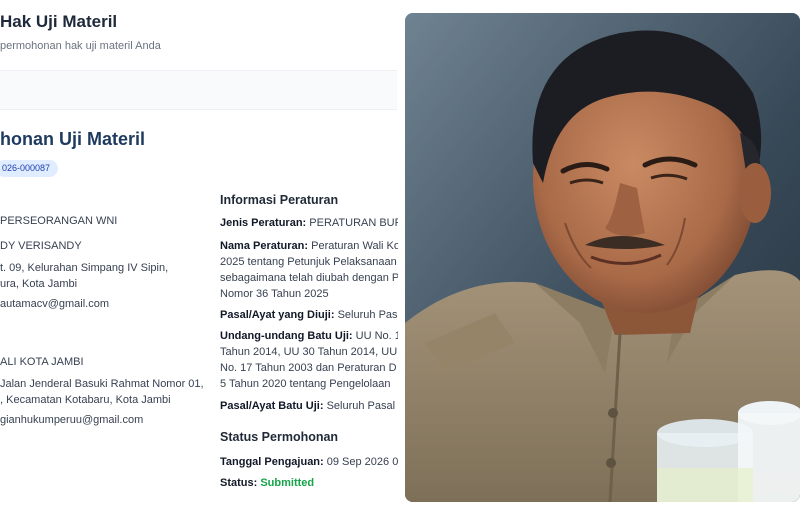 The height and width of the screenshot is (511, 800). Describe the element at coordinates (59, 221) in the screenshot. I see `applicant-type: PERSEORANGAN WNI` at that location.